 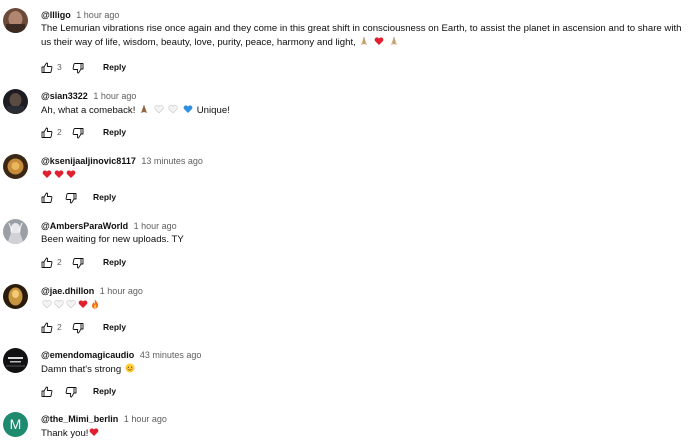 I want to click on comment-text-body: Ah, what a comeback!, so click(x=88, y=110).